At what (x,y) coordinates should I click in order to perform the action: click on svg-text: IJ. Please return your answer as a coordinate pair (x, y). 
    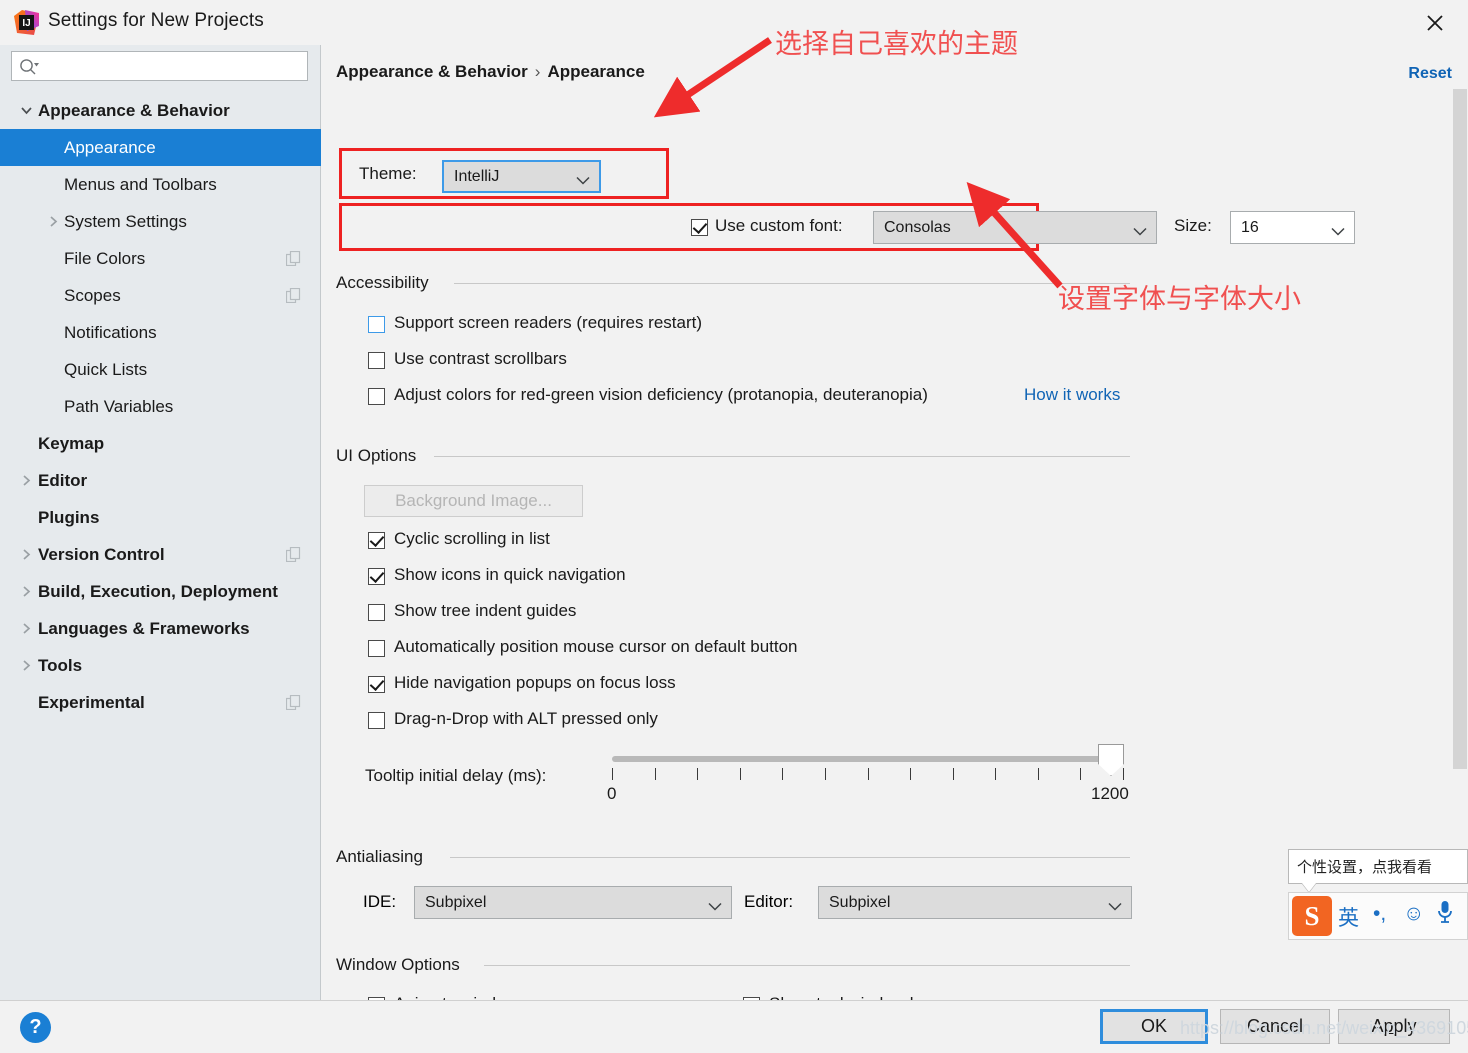
    Looking at the image, I should click on (26, 23).